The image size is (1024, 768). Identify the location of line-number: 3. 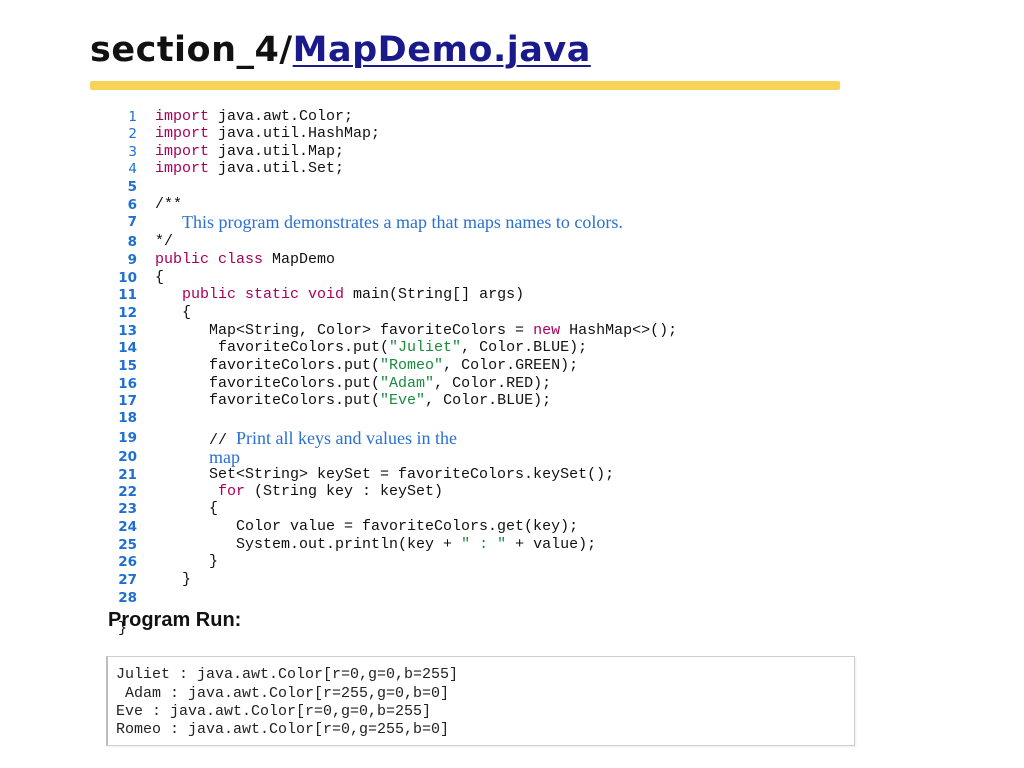
(132, 152).